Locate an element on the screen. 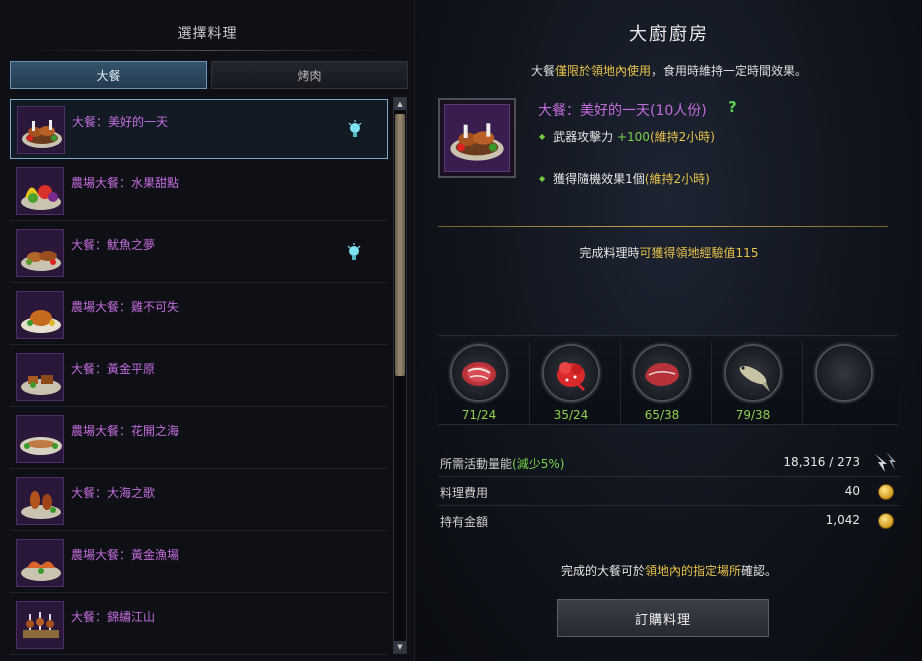  usage-note-pre: 大餐 is located at coordinates (542, 71).